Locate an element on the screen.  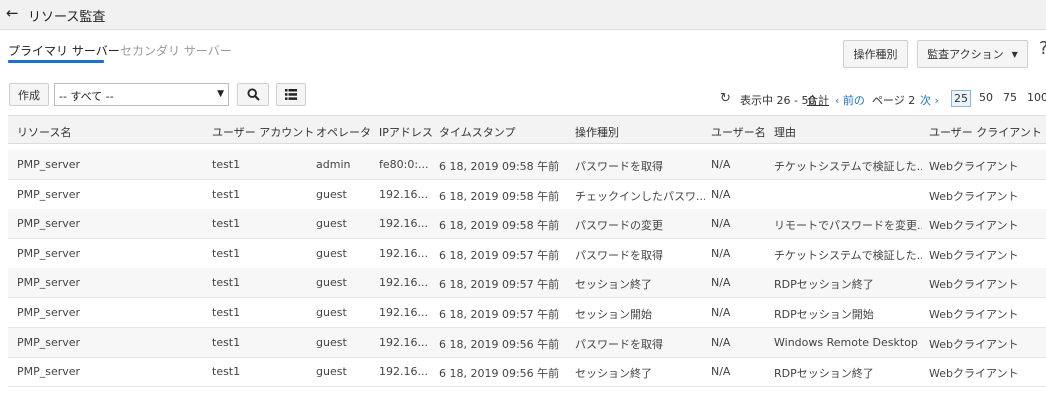
cell-reason: RDPセッション終了 is located at coordinates (824, 374).